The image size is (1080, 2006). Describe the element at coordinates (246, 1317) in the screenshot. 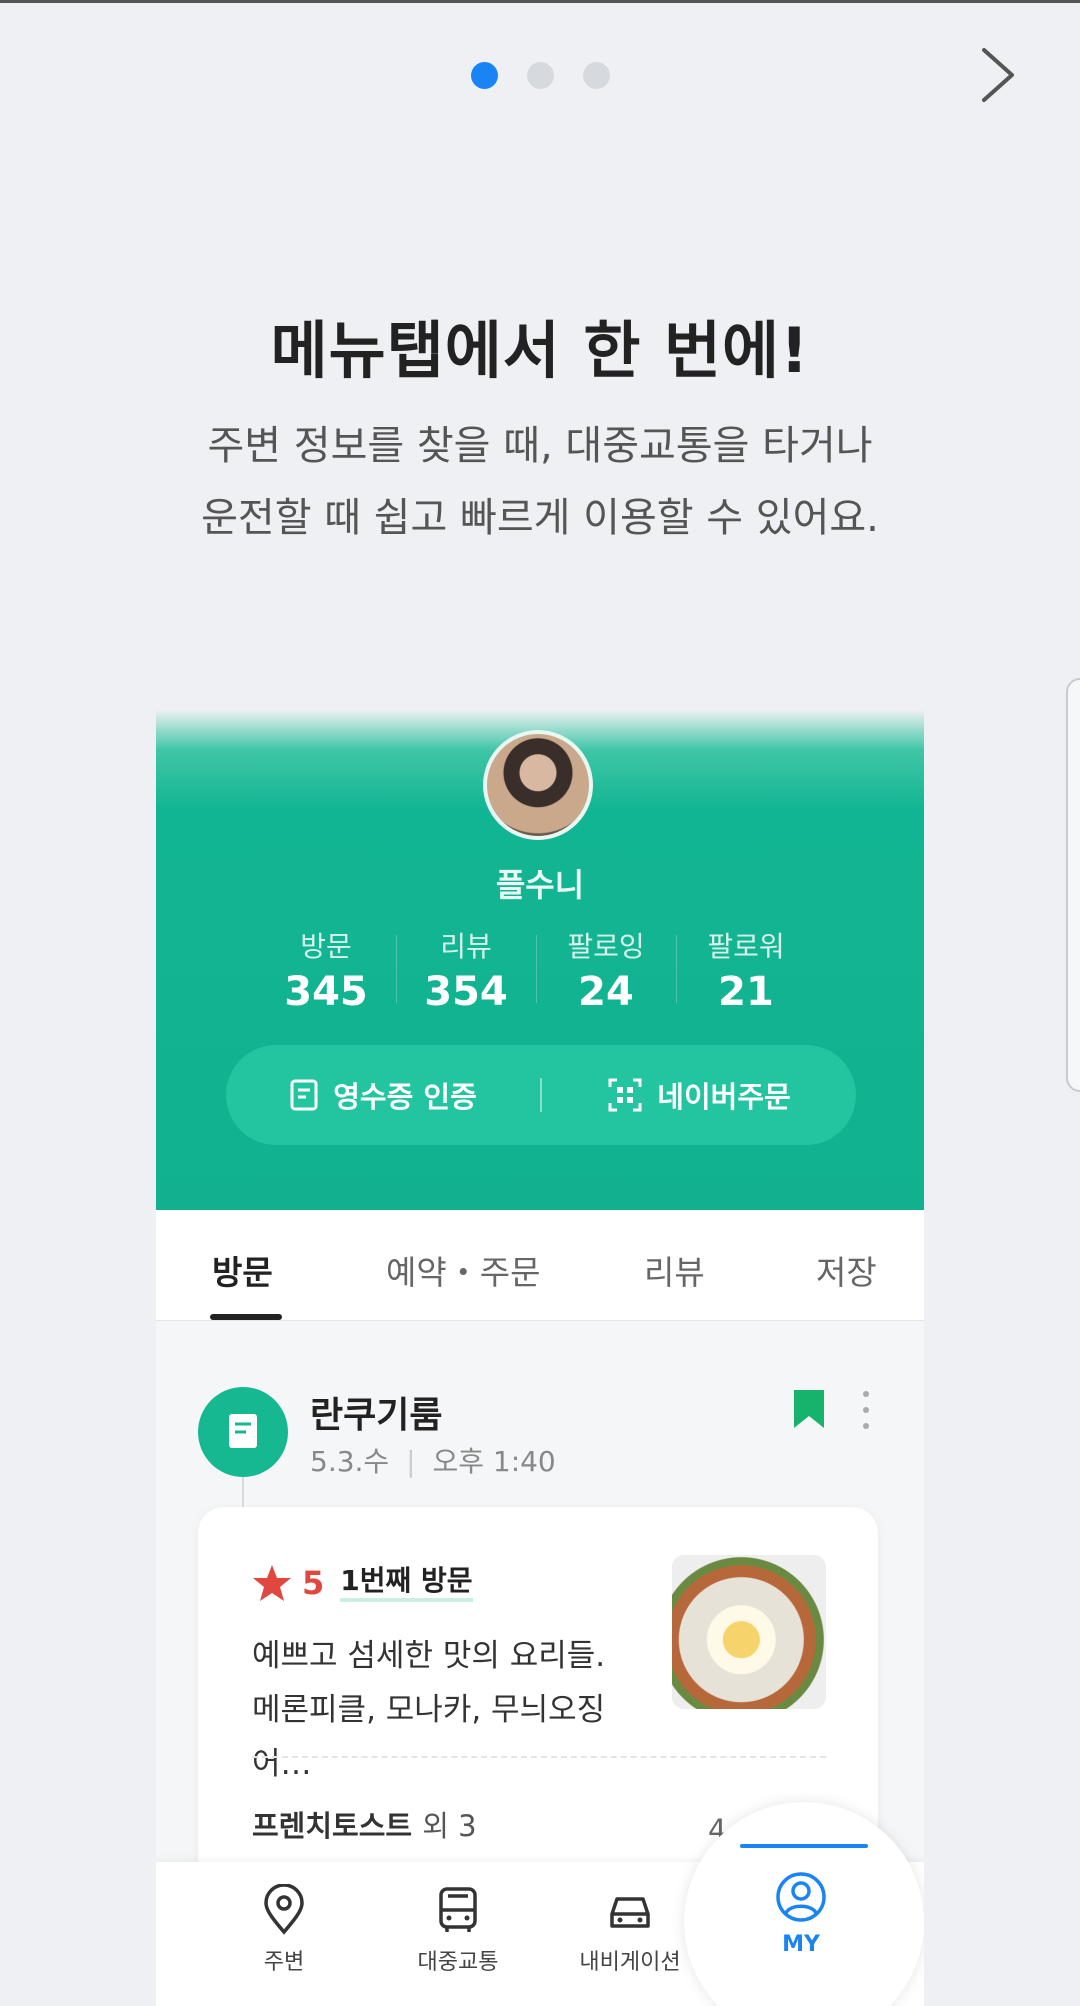

I see `active-tab-indicator` at that location.